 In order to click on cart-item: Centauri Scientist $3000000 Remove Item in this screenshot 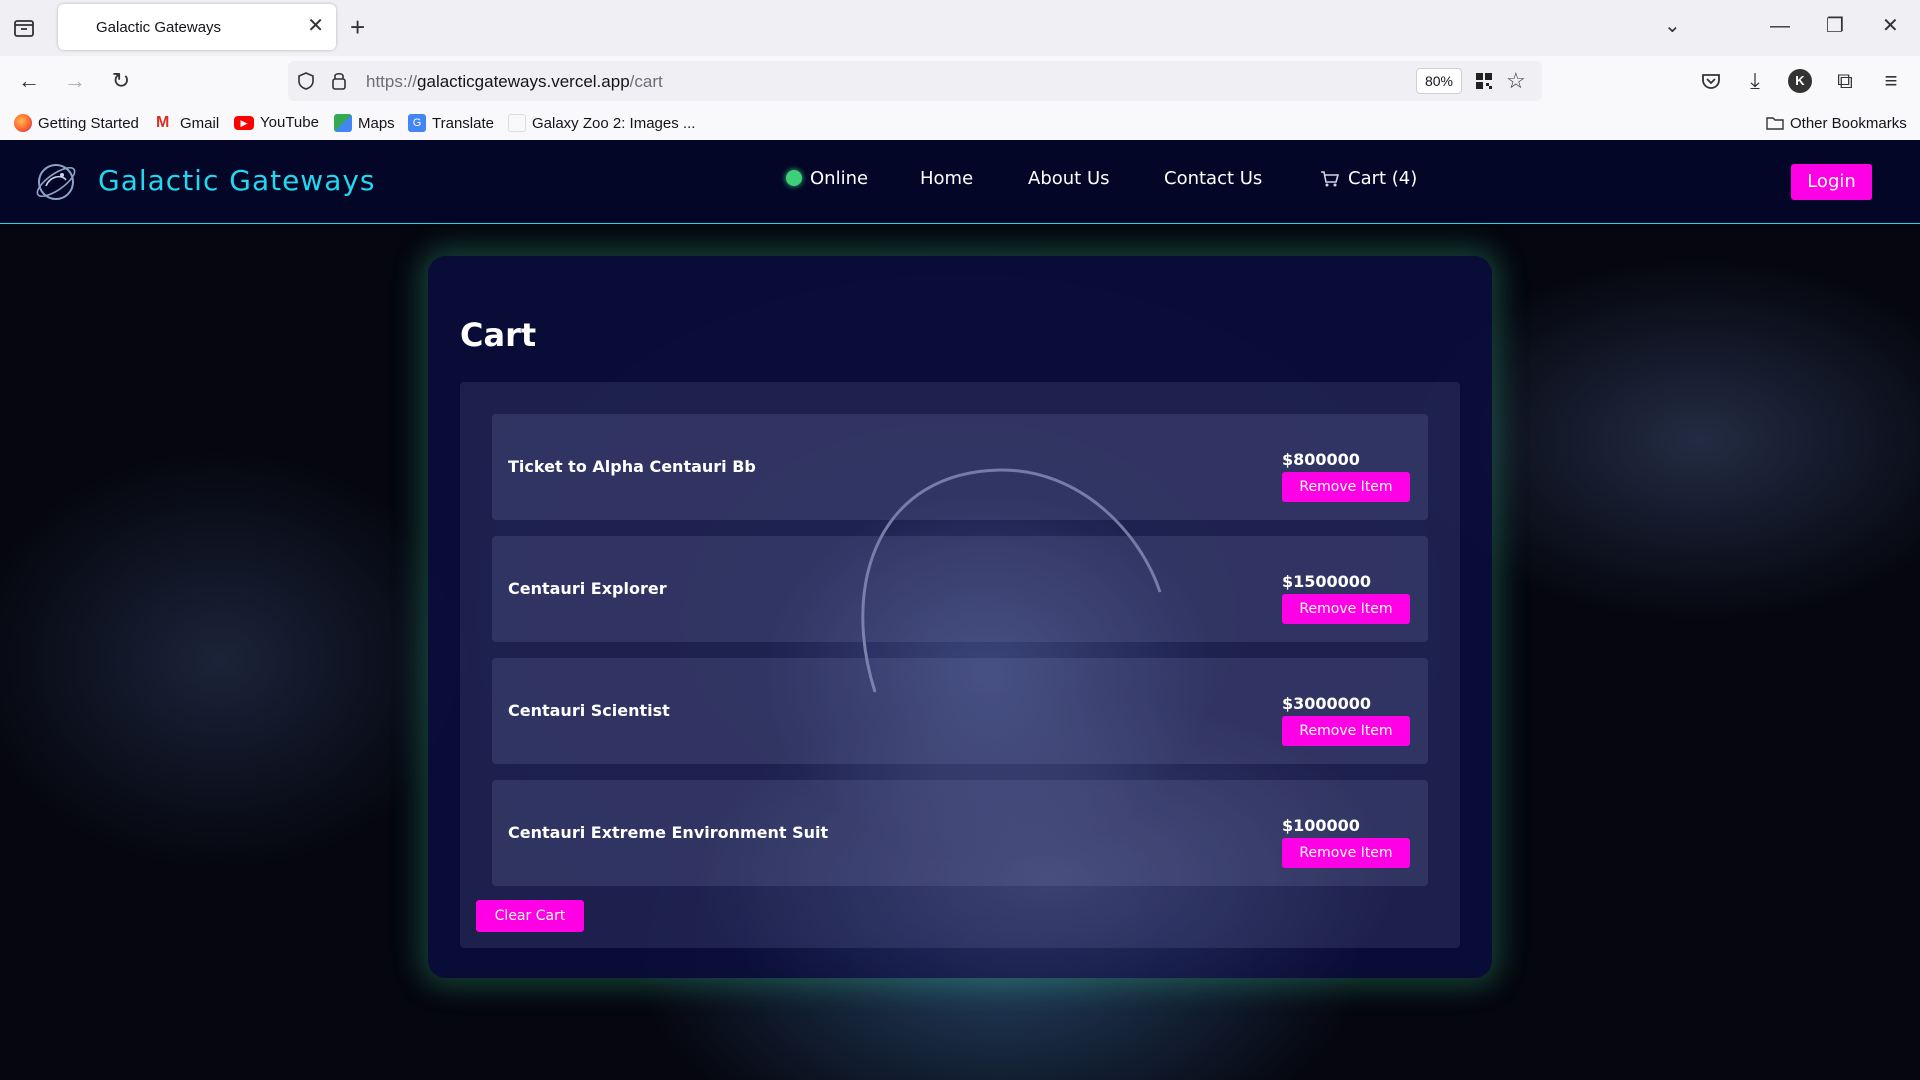, I will do `click(960, 711)`.